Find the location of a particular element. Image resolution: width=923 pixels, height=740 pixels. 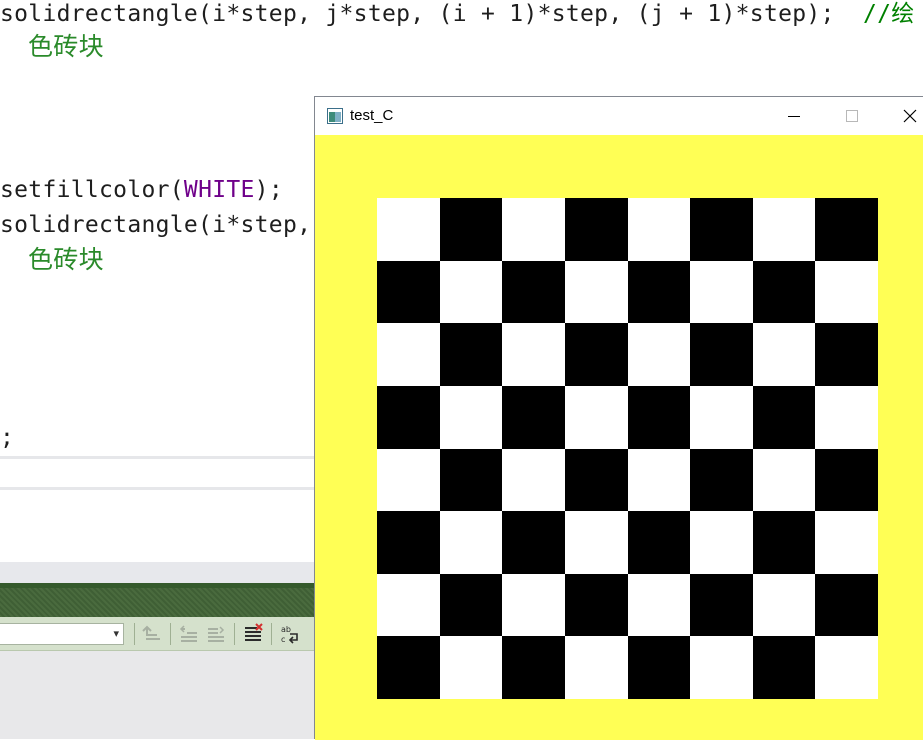

splitter is located at coordinates (158, 572).